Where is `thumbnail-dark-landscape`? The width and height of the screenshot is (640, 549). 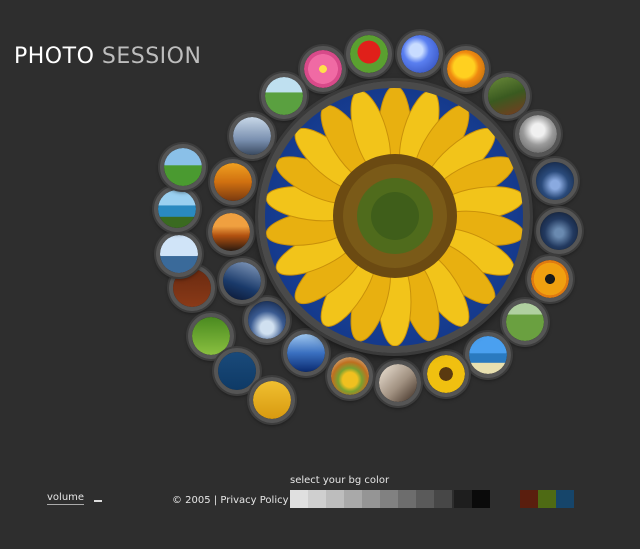 thumbnail-dark-landscape is located at coordinates (559, 231).